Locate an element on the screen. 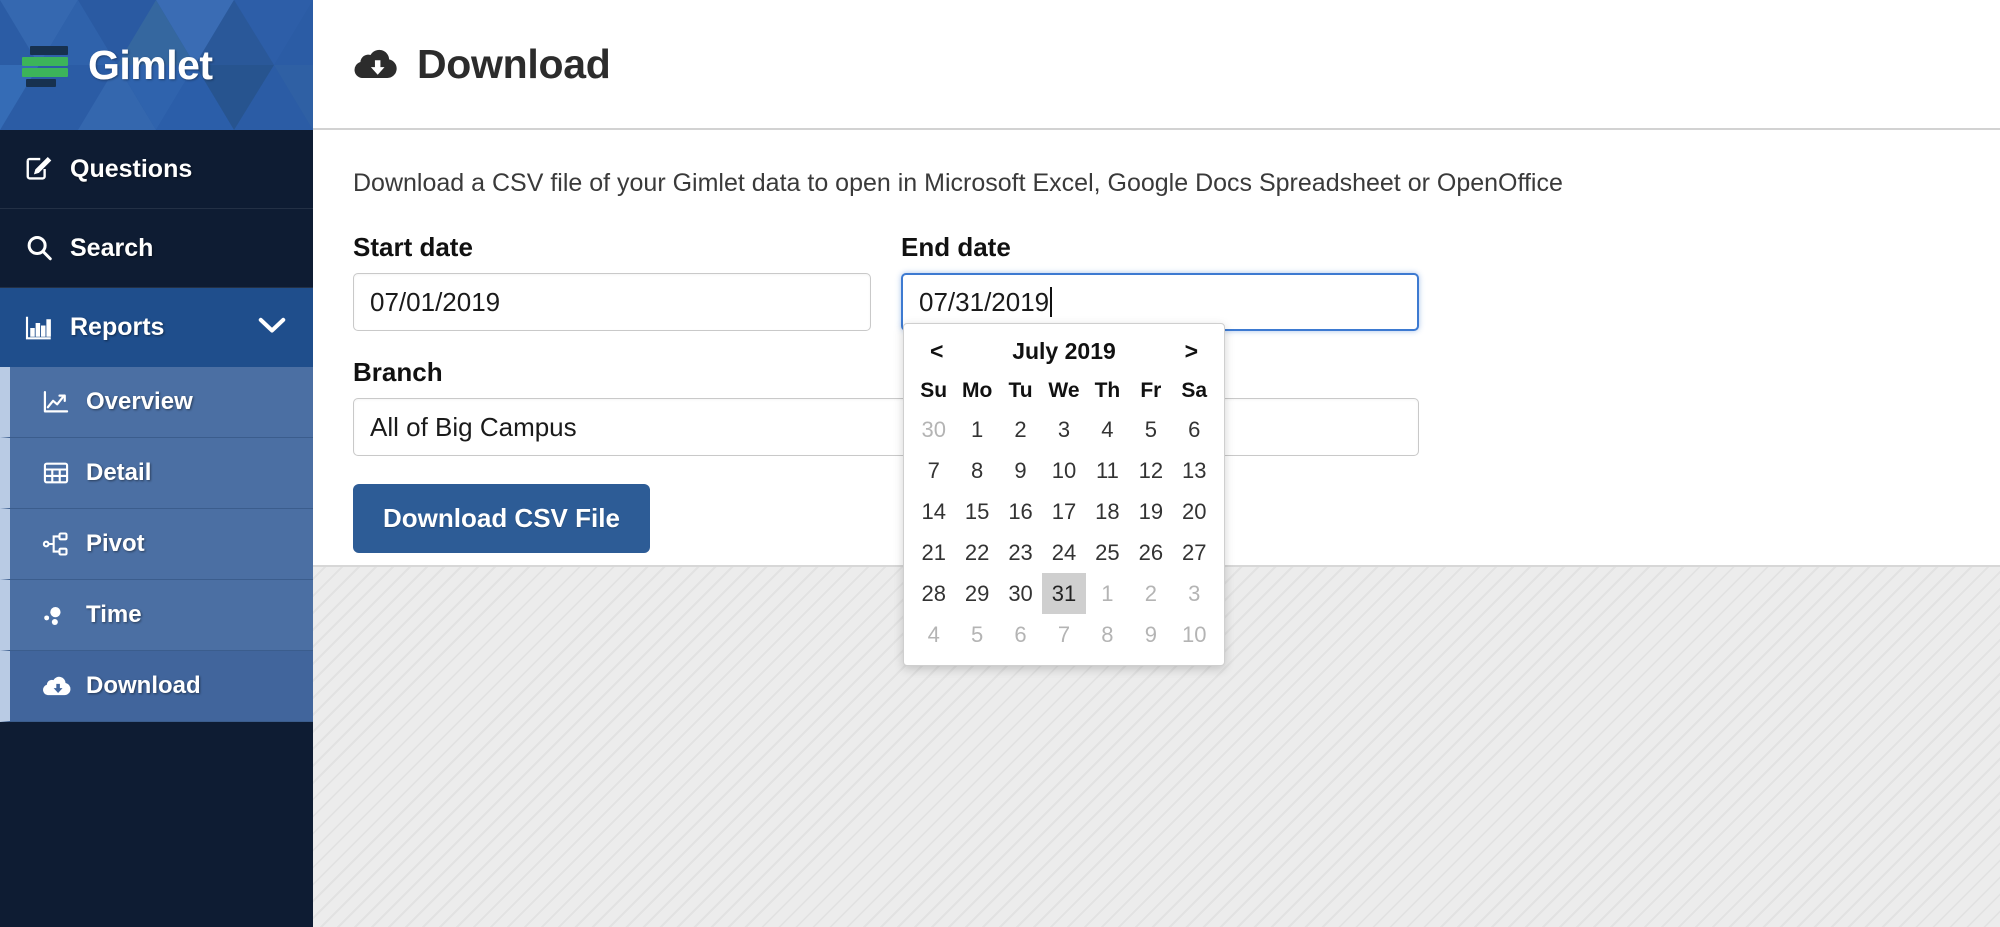 The width and height of the screenshot is (2000, 927). end-date-label: End date is located at coordinates (956, 247).